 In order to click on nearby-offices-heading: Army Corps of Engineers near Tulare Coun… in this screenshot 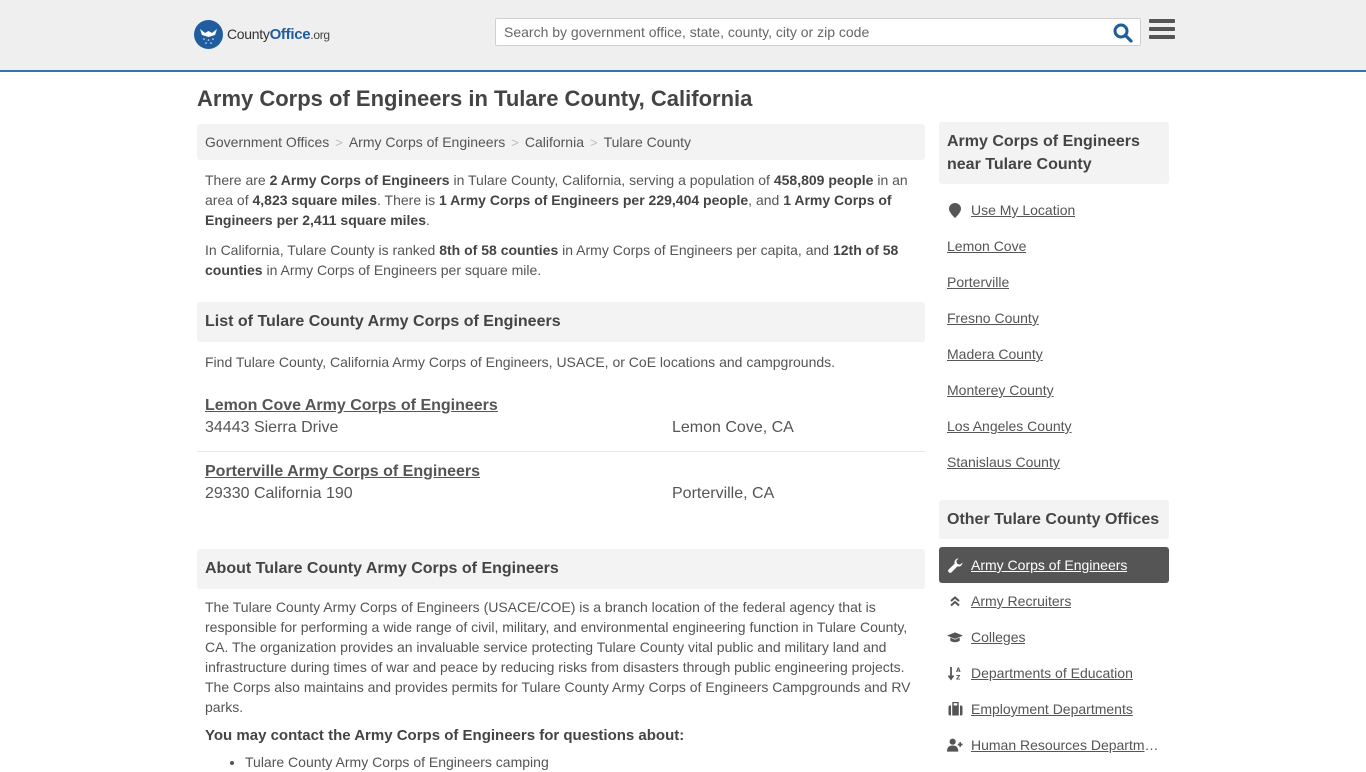, I will do `click(1054, 153)`.